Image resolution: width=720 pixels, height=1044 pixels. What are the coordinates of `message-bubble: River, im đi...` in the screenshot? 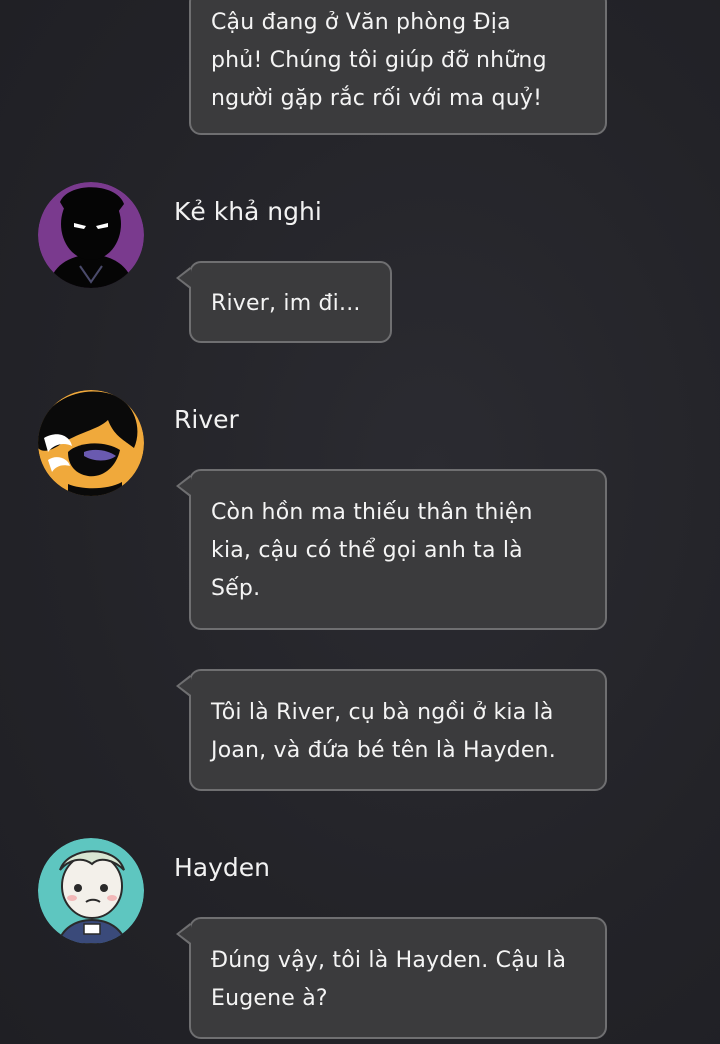 It's located at (284, 302).